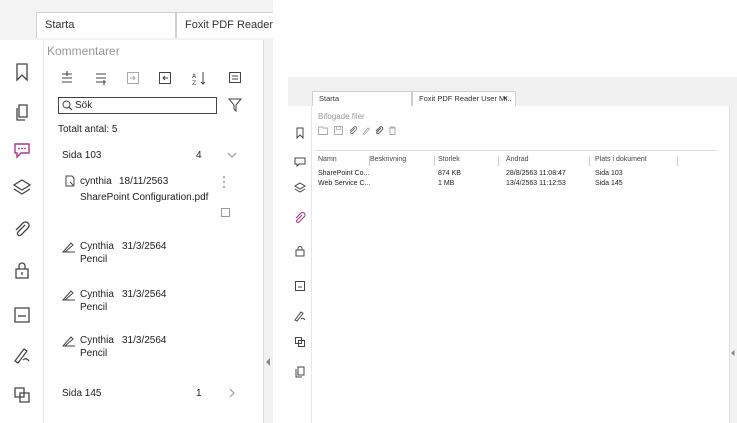 The width and height of the screenshot is (737, 423). Describe the element at coordinates (366, 130) in the screenshot. I see `edit-attachment-icon` at that location.